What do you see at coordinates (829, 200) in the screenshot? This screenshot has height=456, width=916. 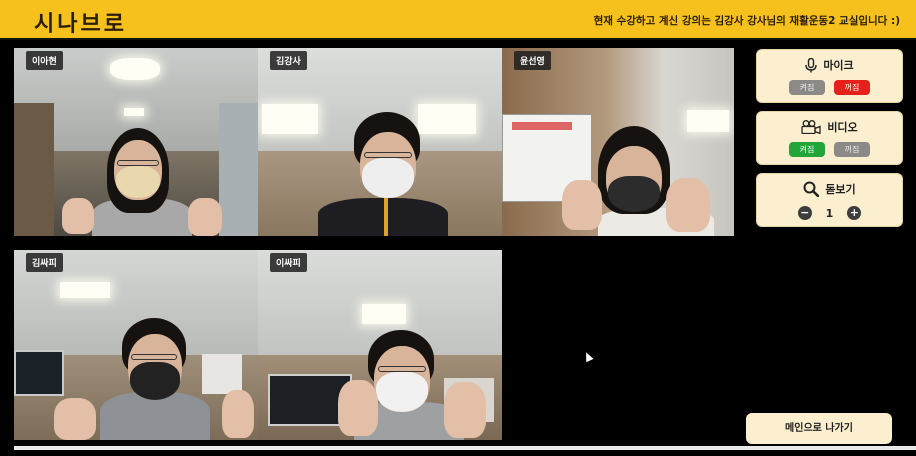 I see `zoom-control-panel: 돋보기 − 1 +` at bounding box center [829, 200].